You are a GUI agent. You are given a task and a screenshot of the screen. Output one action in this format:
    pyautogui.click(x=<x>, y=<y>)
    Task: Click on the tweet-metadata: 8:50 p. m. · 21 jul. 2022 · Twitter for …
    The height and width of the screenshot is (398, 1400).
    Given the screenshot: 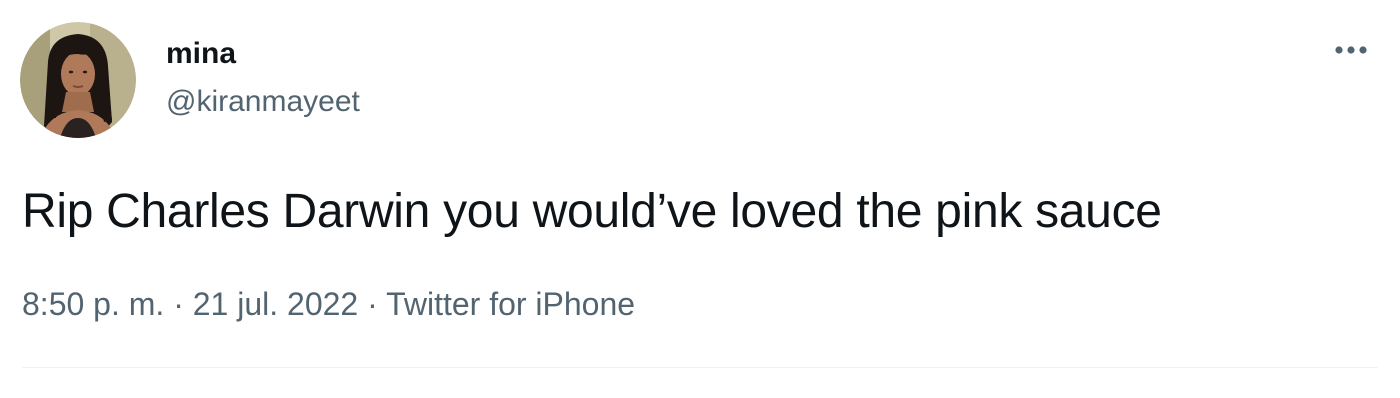 What is the action you would take?
    pyautogui.click(x=328, y=304)
    